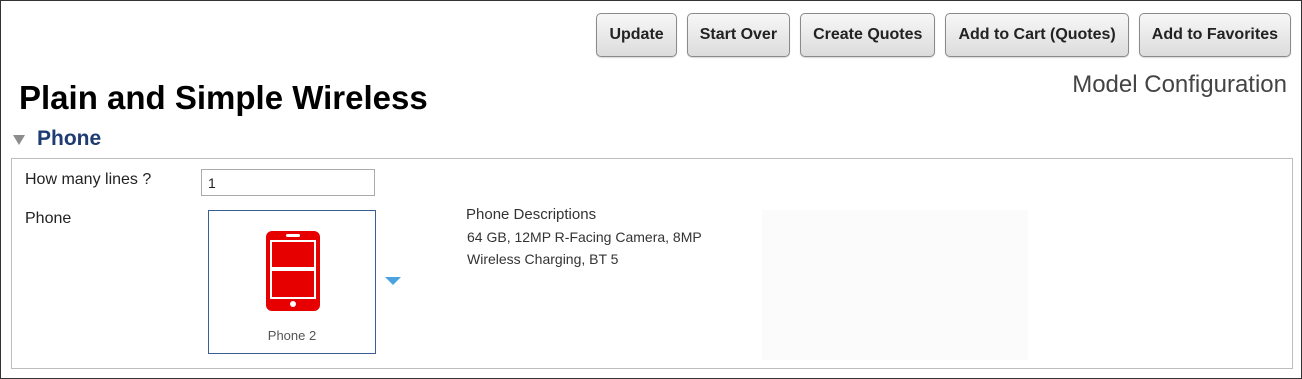 The image size is (1302, 379). Describe the element at coordinates (288, 182) in the screenshot. I see `lines-input` at that location.